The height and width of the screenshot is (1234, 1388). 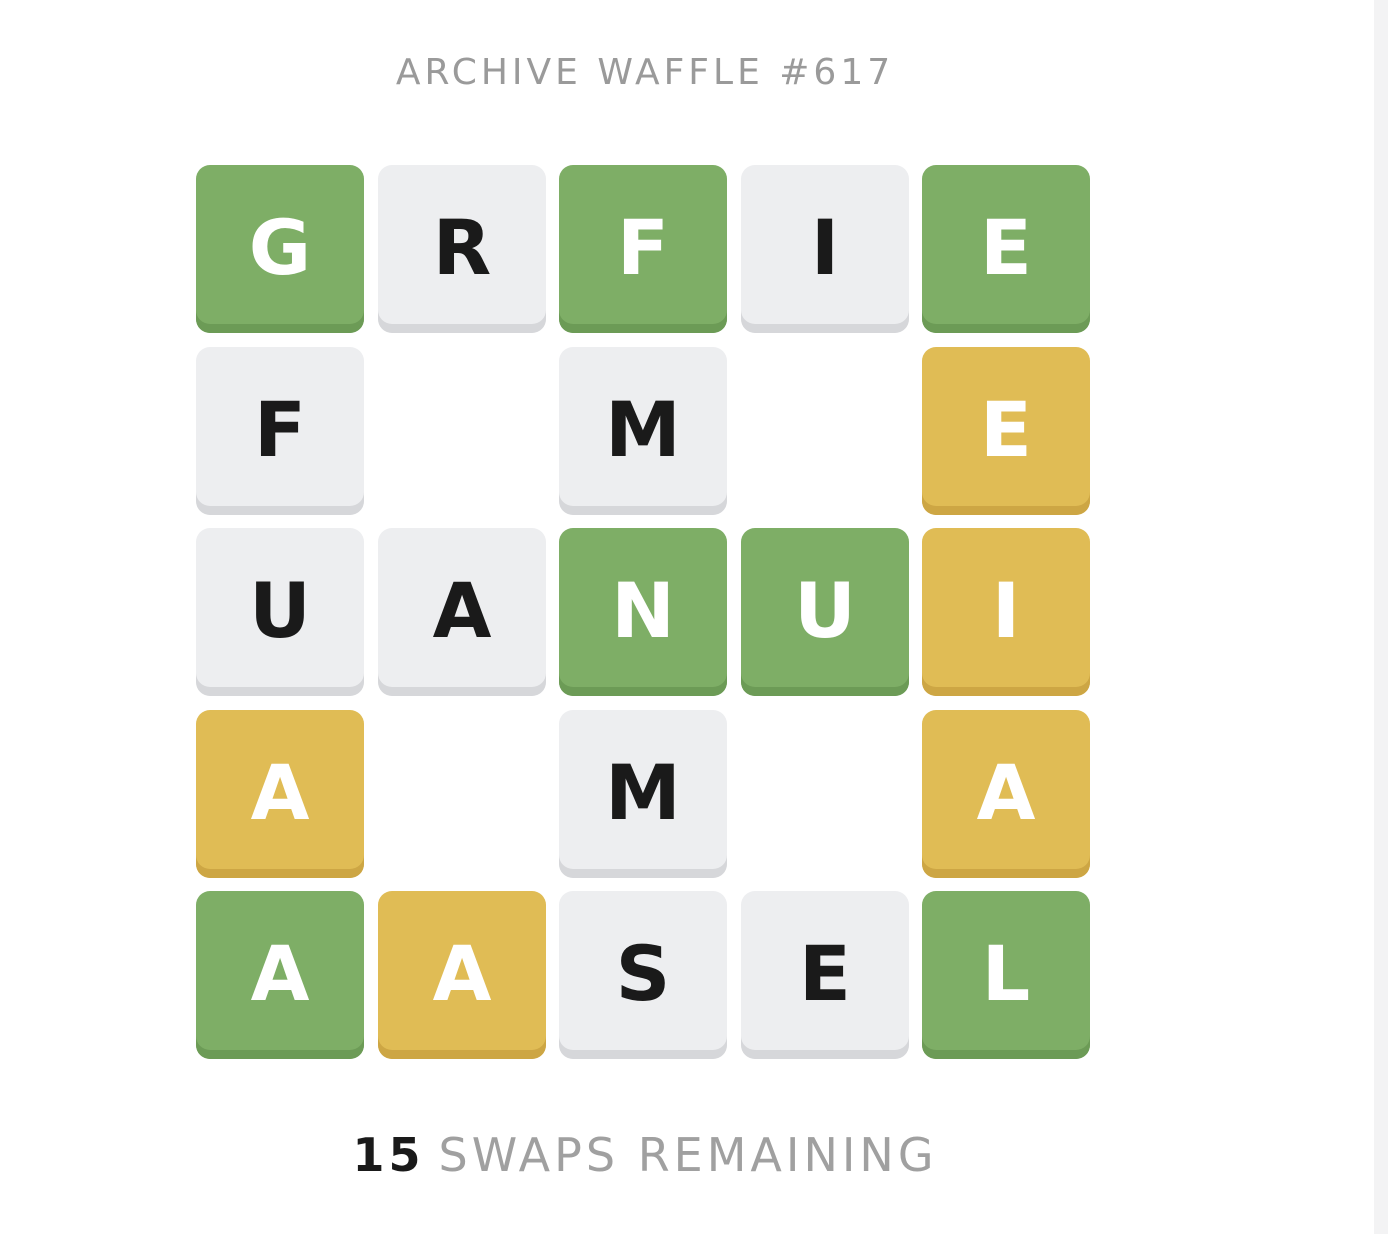 I want to click on tile-r5-c2: A, so click(x=462, y=975).